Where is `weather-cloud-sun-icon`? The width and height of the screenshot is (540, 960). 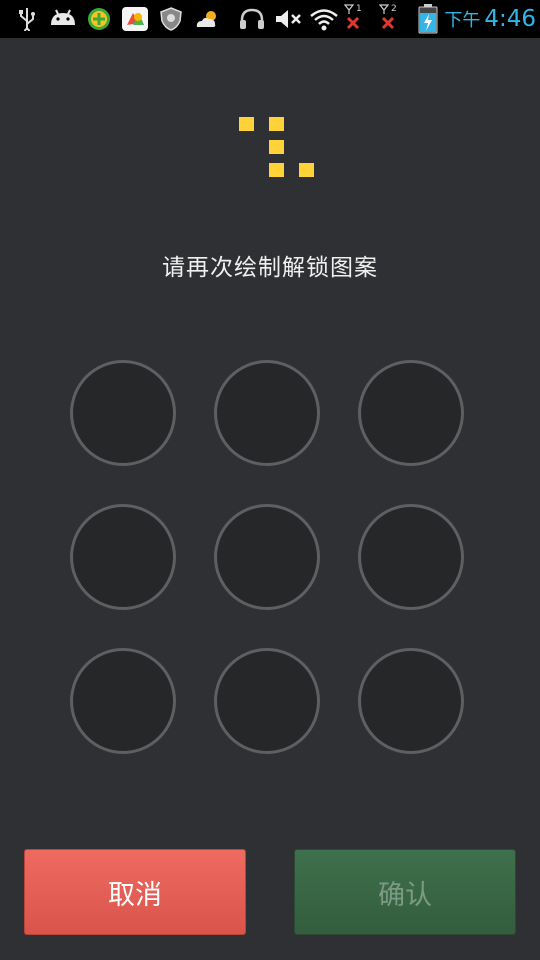 weather-cloud-sun-icon is located at coordinates (206, 19).